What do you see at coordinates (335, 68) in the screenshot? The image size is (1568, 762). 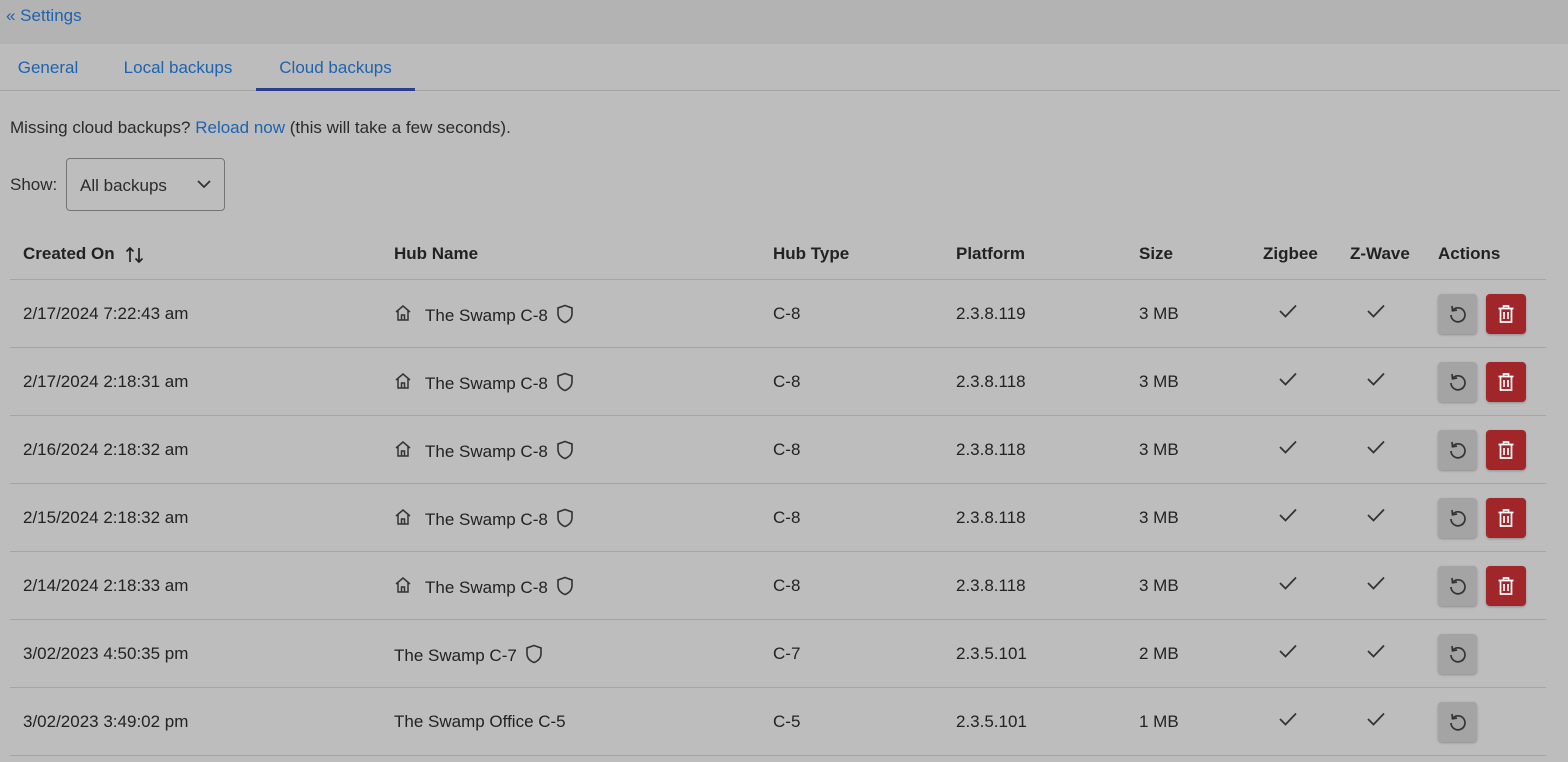 I see `tab-cloud-backups: Cloud backups` at bounding box center [335, 68].